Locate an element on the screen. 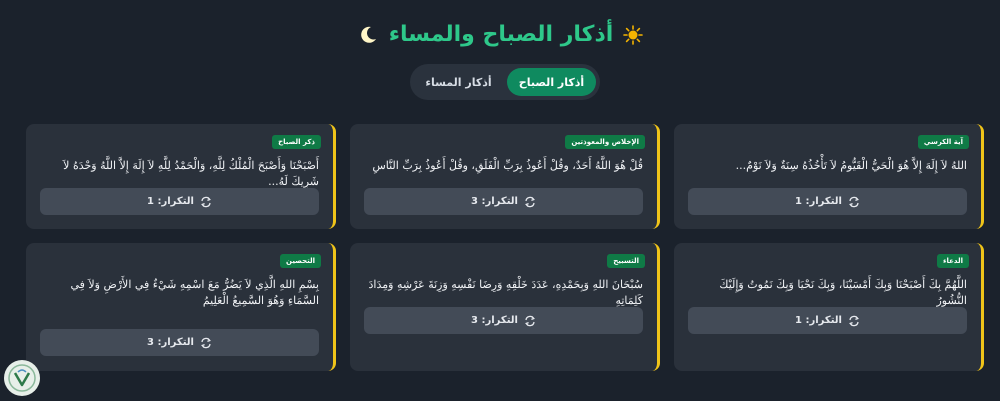 Image resolution: width=1000 pixels, height=401 pixels. tab-switcher: أذكار الصباح أذكار المساء is located at coordinates (505, 82).